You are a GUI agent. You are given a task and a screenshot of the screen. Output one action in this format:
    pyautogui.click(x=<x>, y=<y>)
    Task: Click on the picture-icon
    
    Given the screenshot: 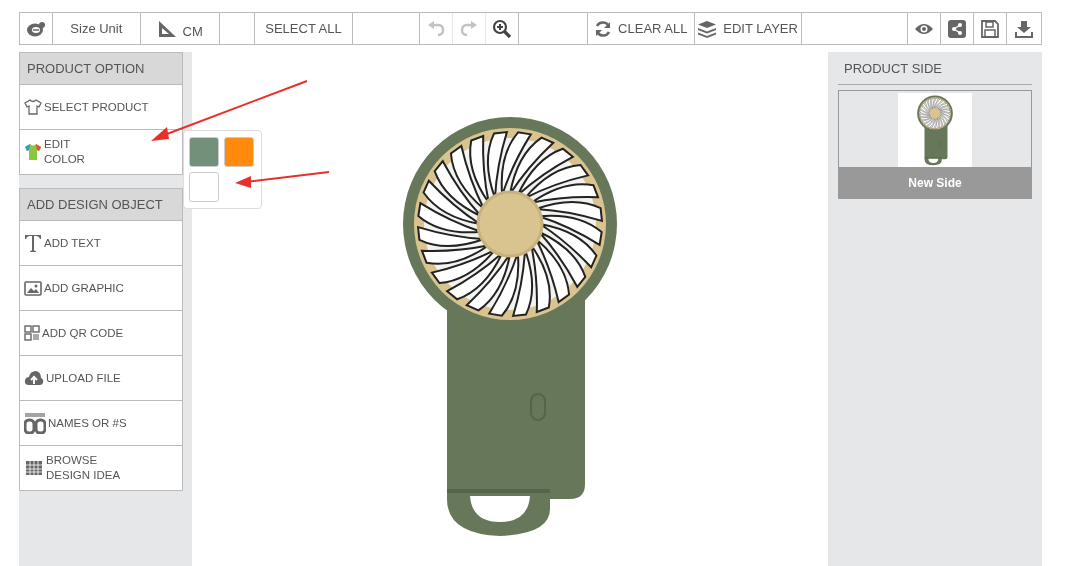 What is the action you would take?
    pyautogui.click(x=33, y=288)
    